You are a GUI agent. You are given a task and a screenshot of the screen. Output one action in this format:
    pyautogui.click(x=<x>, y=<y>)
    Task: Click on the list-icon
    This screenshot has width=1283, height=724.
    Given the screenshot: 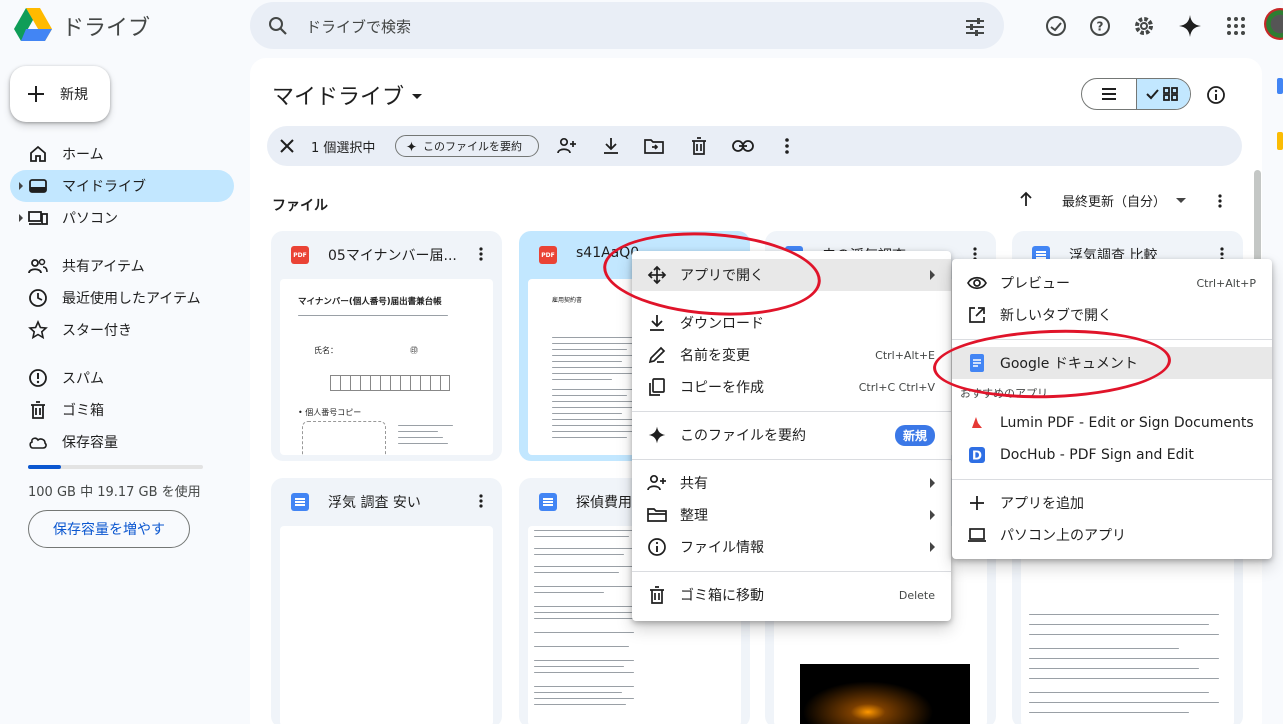 What is the action you would take?
    pyautogui.click(x=1108, y=94)
    